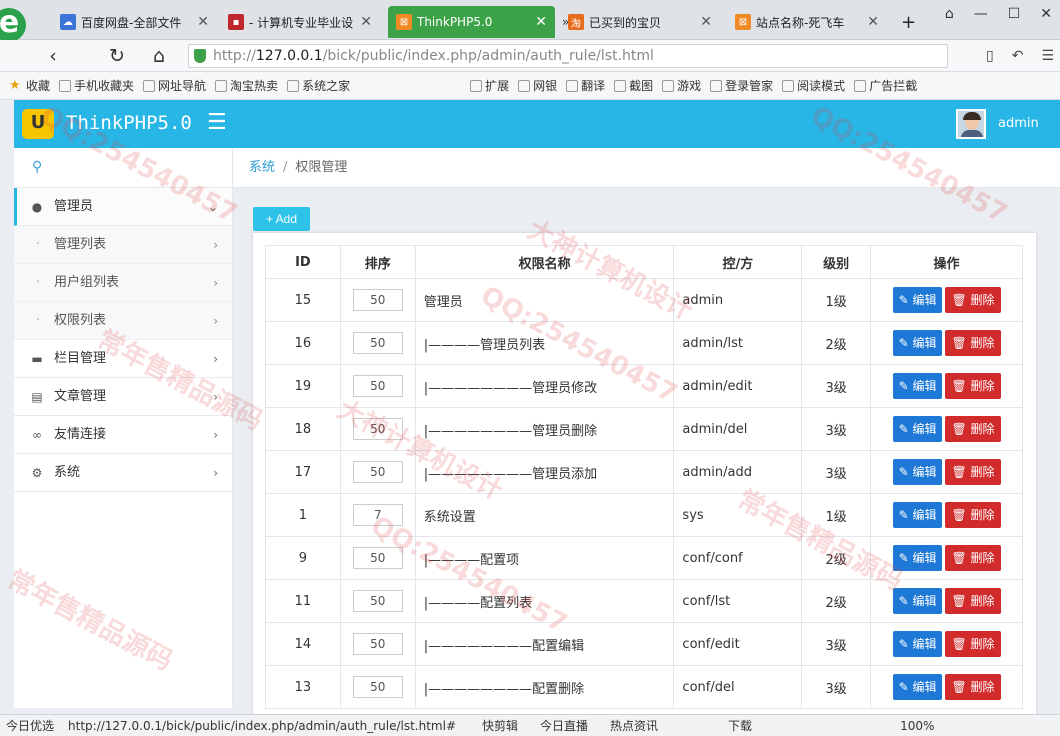 The image size is (1060, 736). What do you see at coordinates (1018, 123) in the screenshot?
I see `user-name: admin` at bounding box center [1018, 123].